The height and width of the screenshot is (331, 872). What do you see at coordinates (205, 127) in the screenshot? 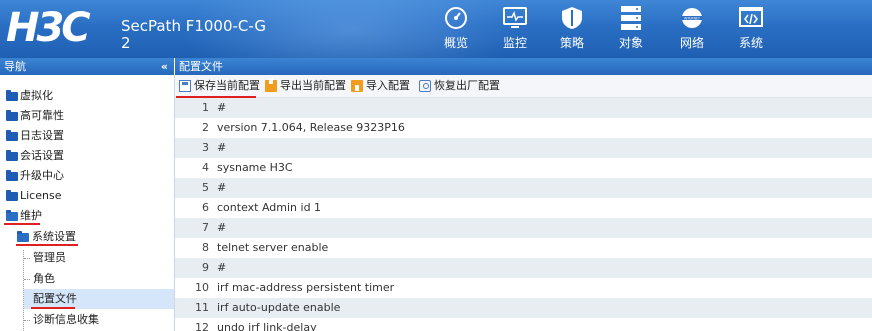
I see `line-number: 2` at bounding box center [205, 127].